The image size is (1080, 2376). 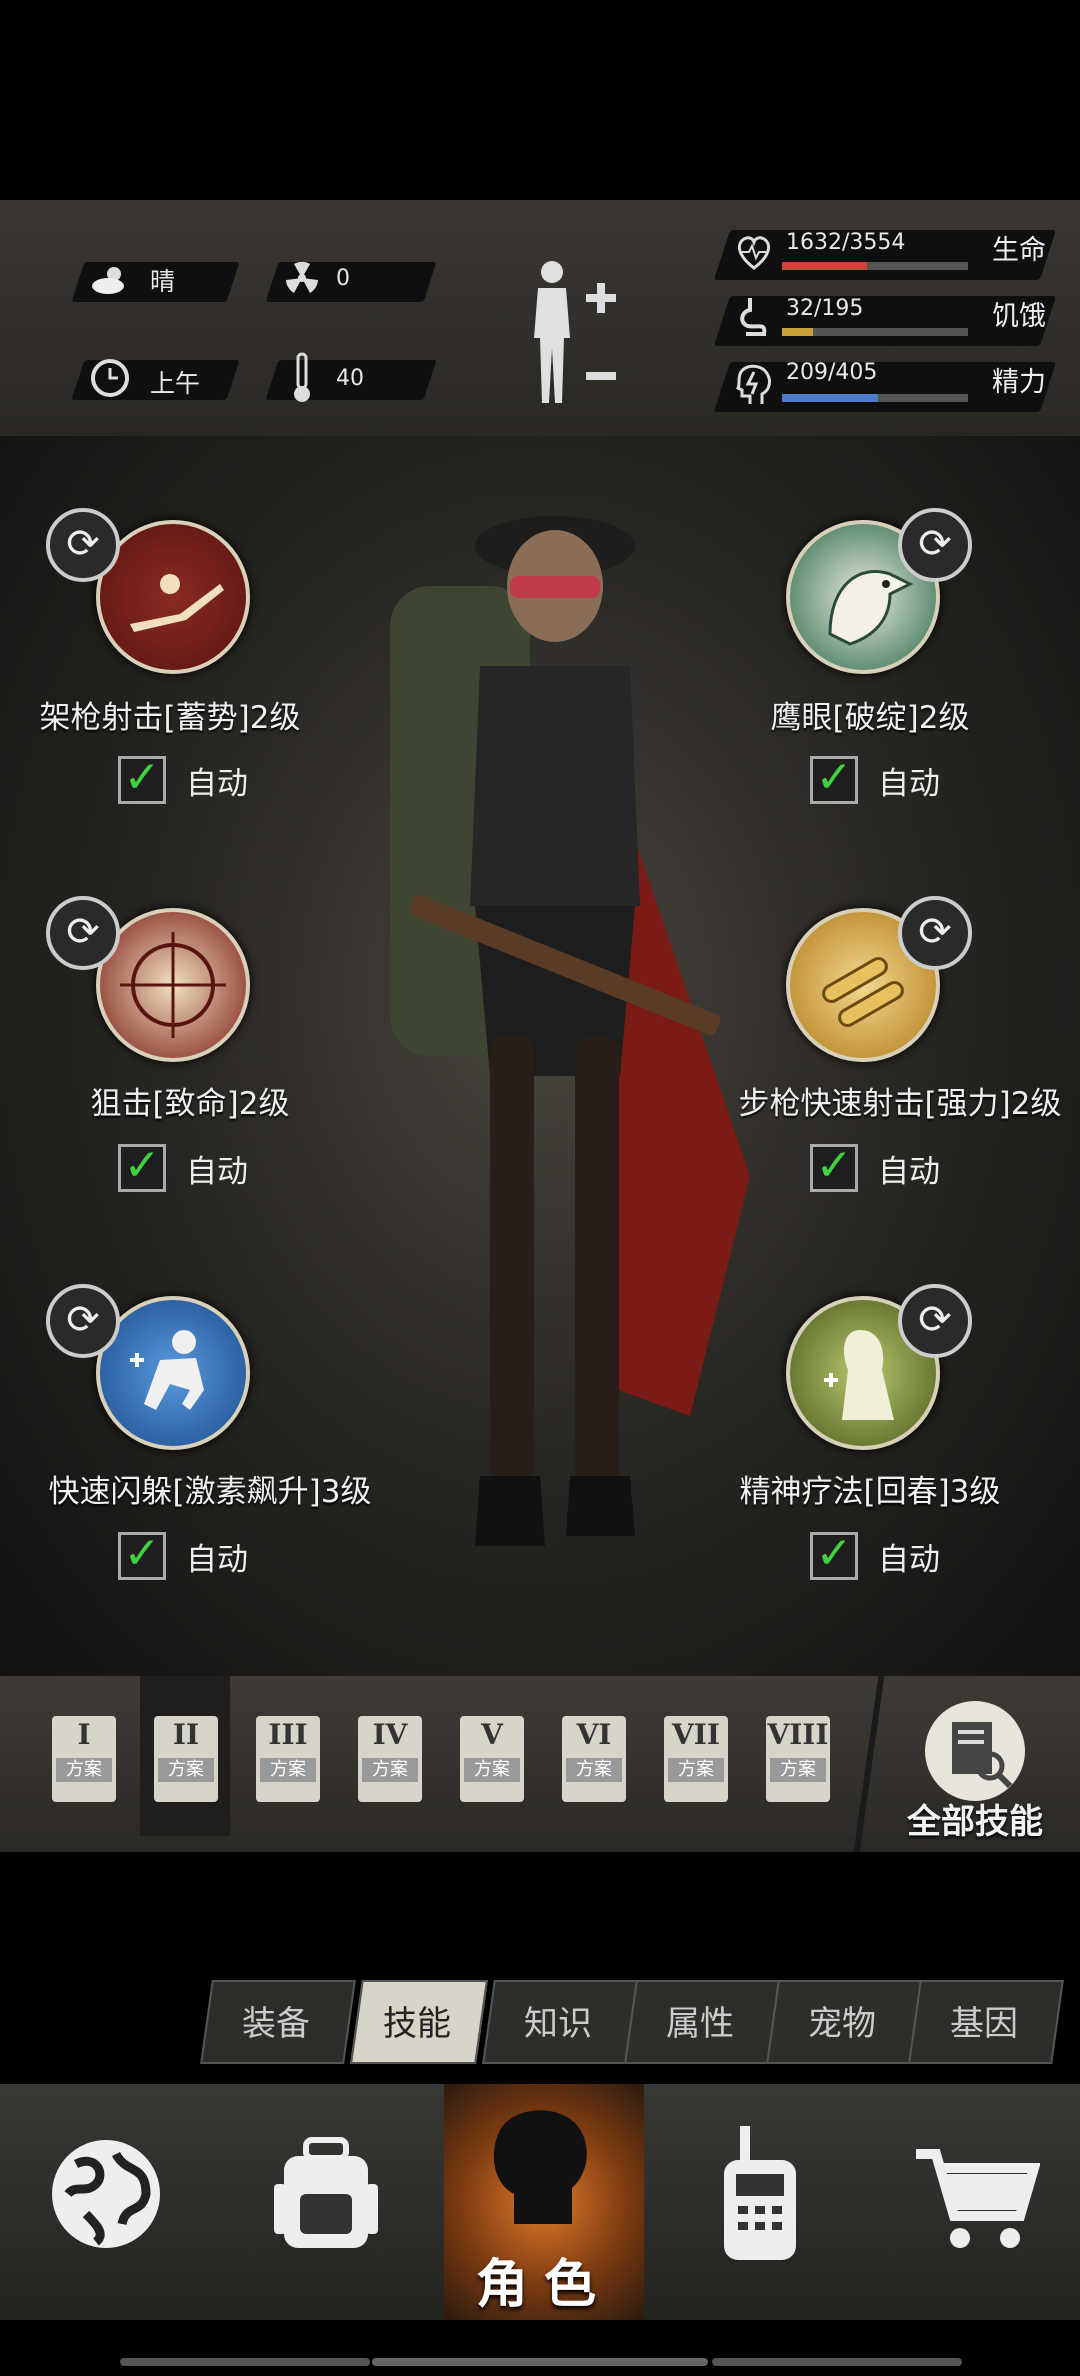 What do you see at coordinates (754, 252) in the screenshot?
I see `heart-icon` at bounding box center [754, 252].